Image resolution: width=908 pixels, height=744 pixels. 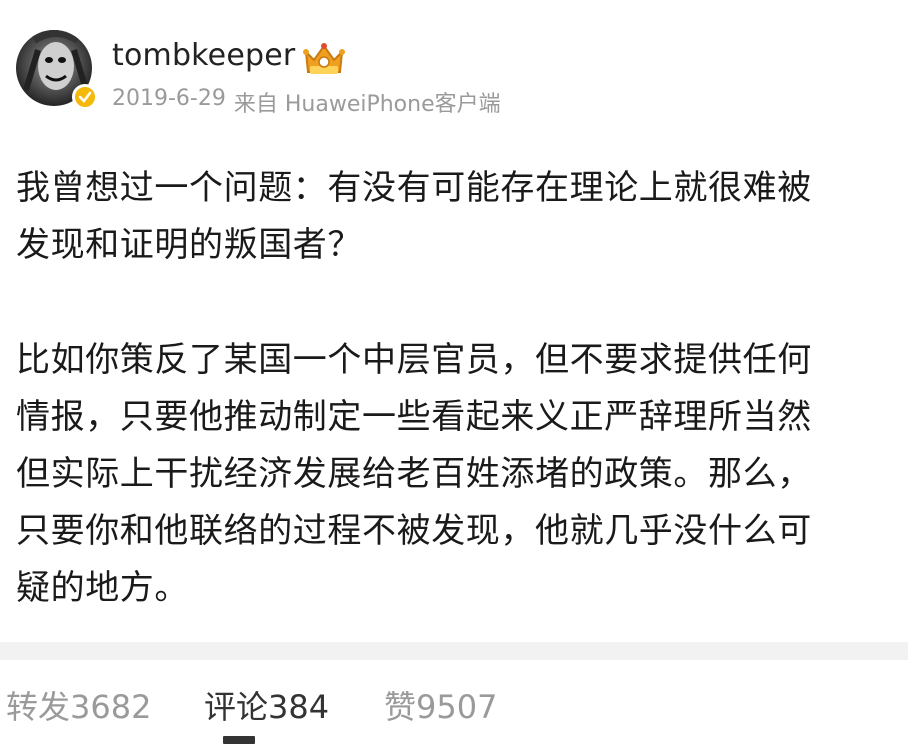 I want to click on post-paragraph-1: 我曾想过一个问题：有没有可能存在理论上就很难被 发现和证明的叛国者？, so click(x=414, y=216).